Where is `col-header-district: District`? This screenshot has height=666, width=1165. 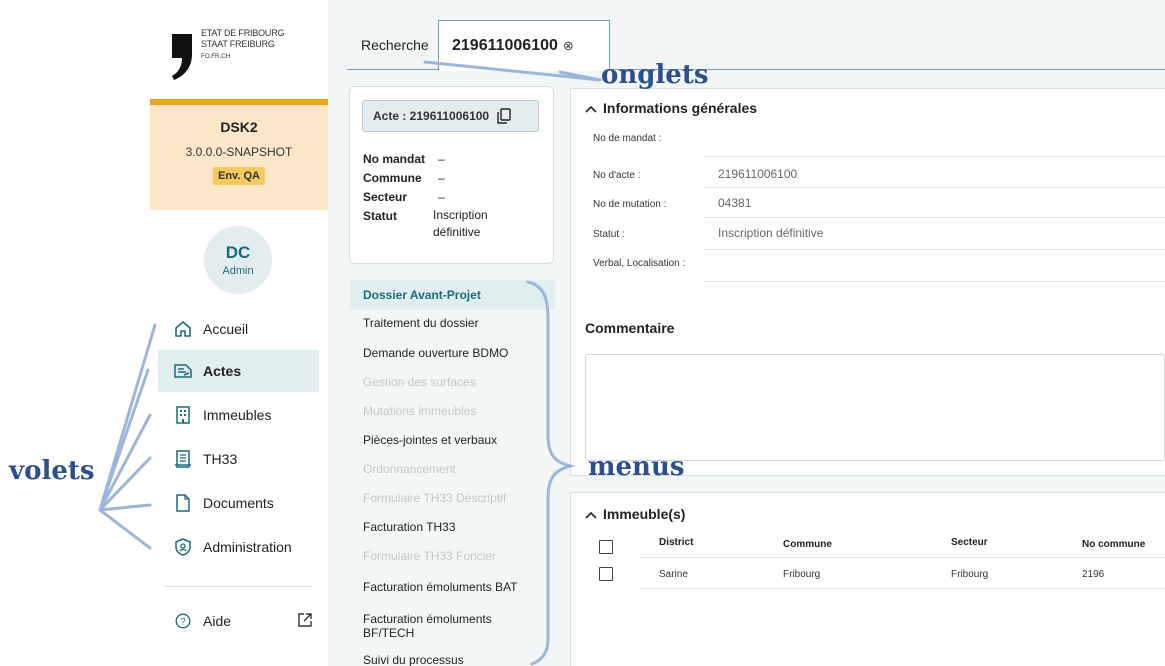 col-header-district: District is located at coordinates (676, 542).